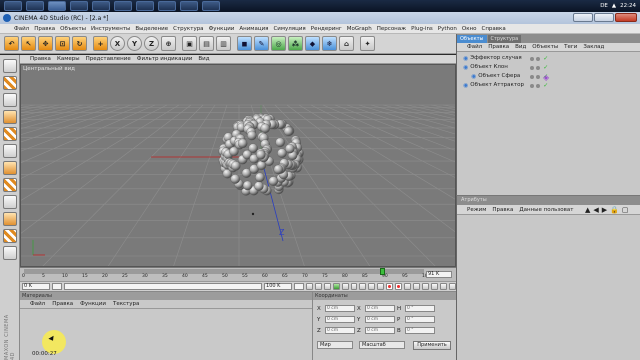 The image size is (640, 360). What do you see at coordinates (295, 43) in the screenshot?
I see `array-icon: ⁂` at bounding box center [295, 43].